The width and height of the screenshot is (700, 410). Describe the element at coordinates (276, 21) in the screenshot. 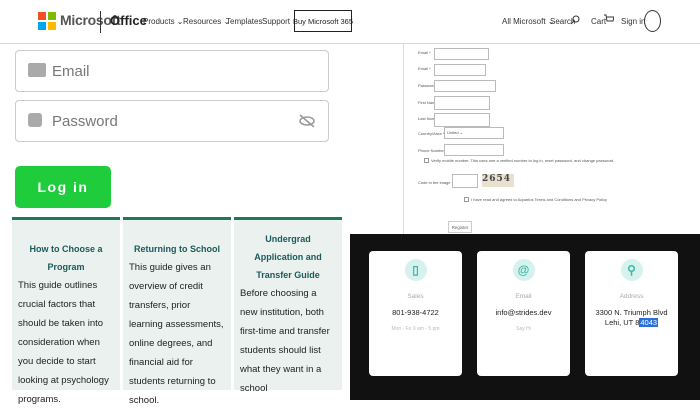

I see `nav-link-support: Support` at that location.